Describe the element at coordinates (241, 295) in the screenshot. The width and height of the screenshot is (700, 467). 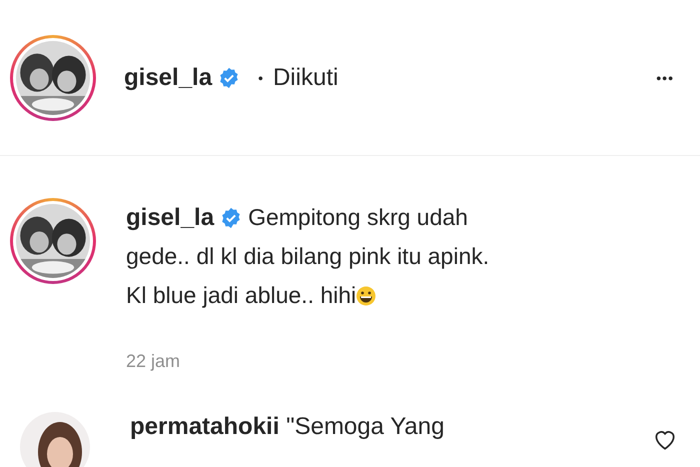
I see `caption-text: Kl blue jadi ablue.. hihi` at that location.